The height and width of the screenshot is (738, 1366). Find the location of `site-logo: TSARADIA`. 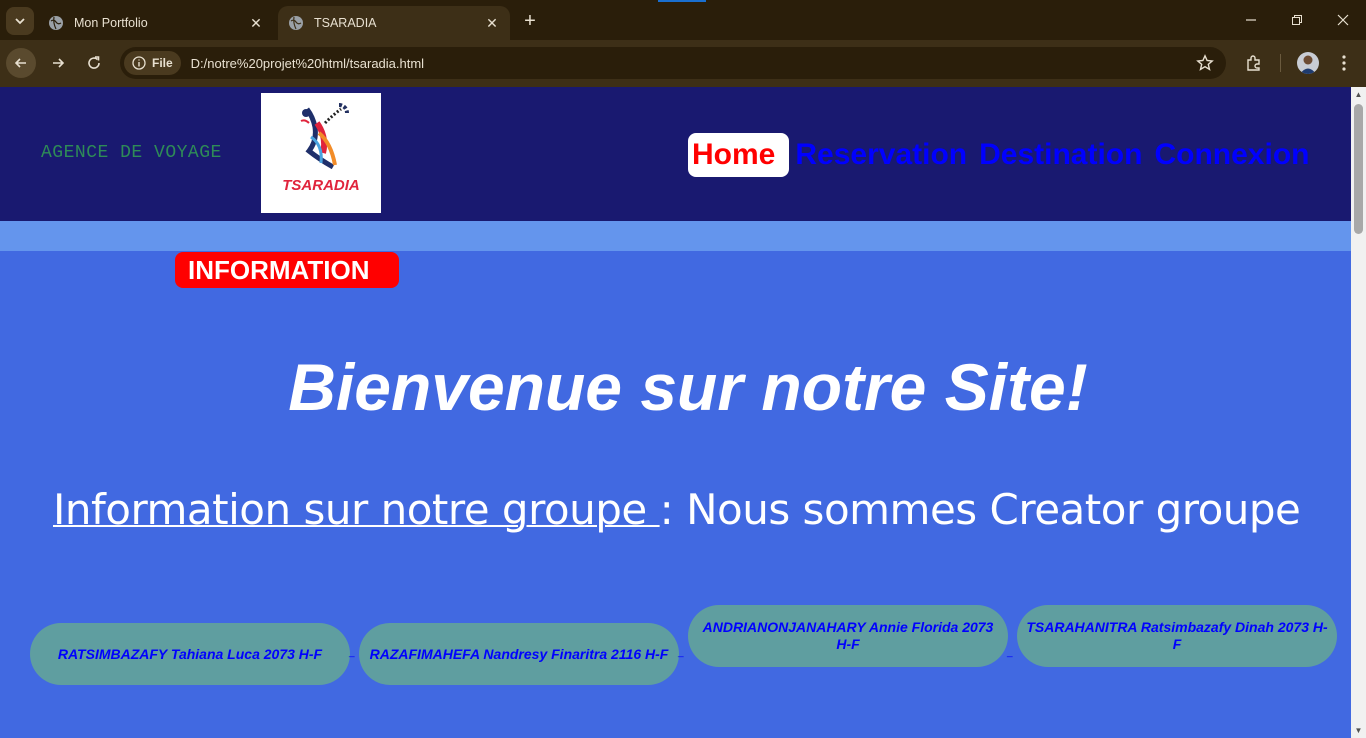

site-logo: TSARADIA is located at coordinates (321, 153).